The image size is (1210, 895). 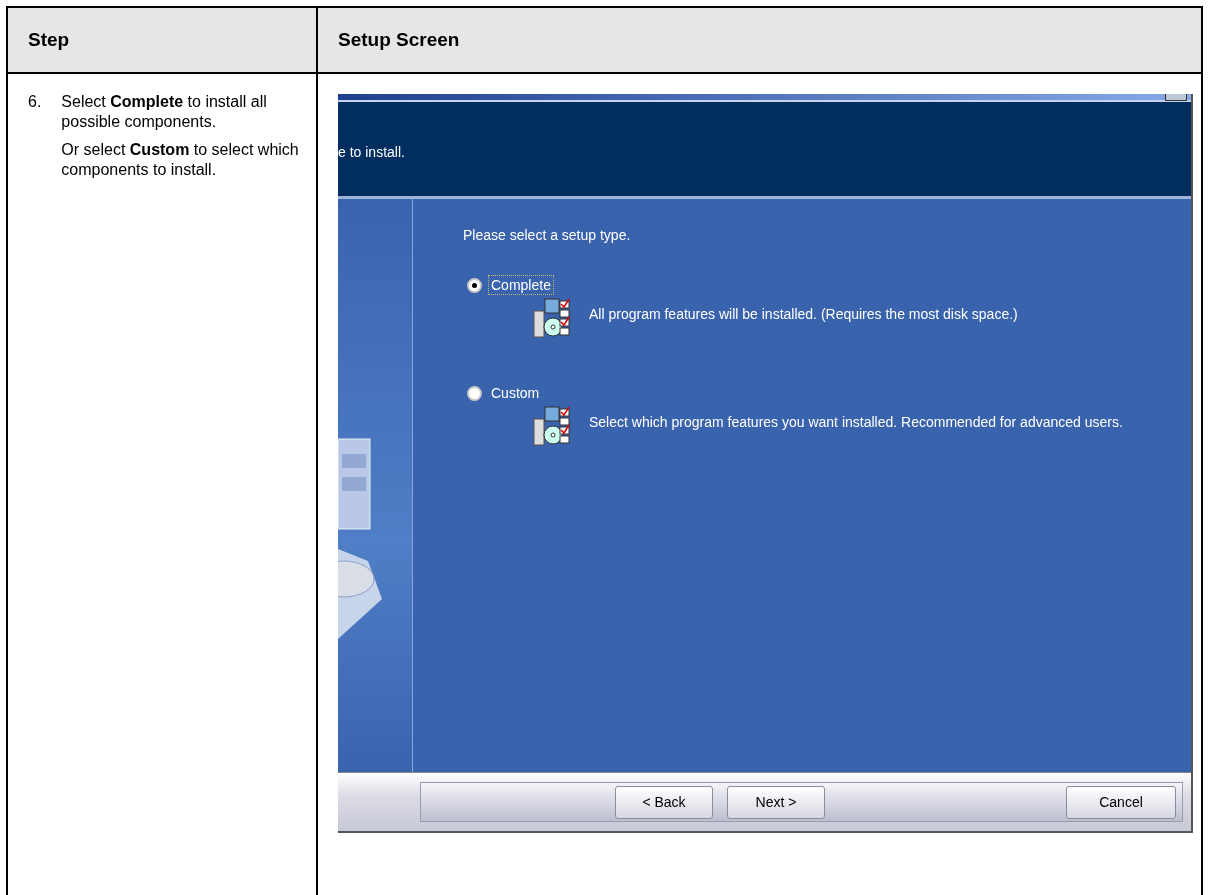 What do you see at coordinates (803, 314) in the screenshot?
I see `option-description: All program features will be installed. (Requires the most disk space.)` at bounding box center [803, 314].